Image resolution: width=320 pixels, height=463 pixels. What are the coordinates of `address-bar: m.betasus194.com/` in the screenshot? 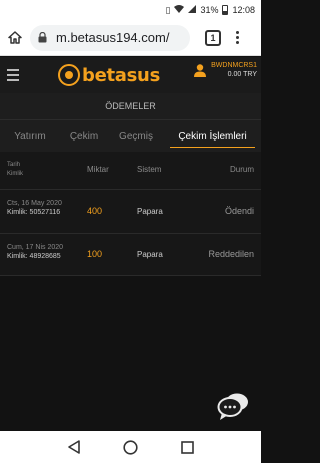 It's located at (110, 37).